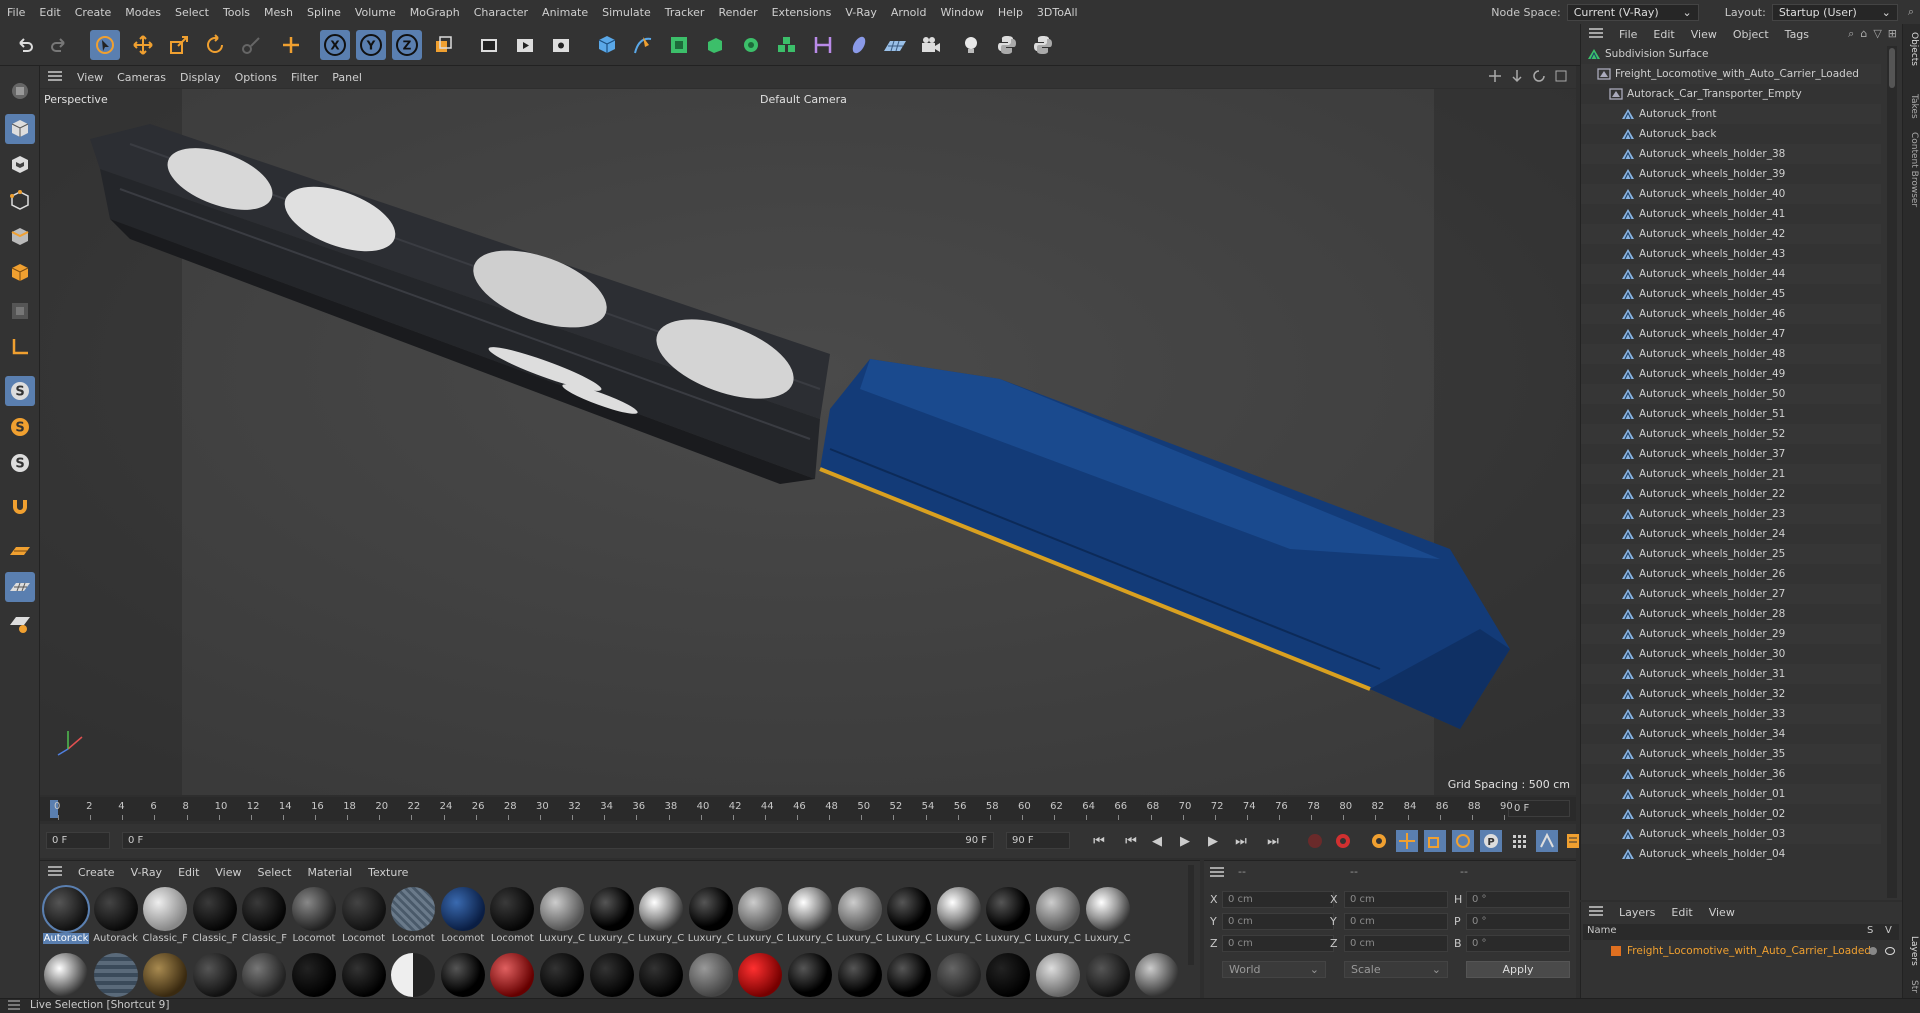 The image size is (1920, 1013). Describe the element at coordinates (1731, 414) in the screenshot. I see `tree-row-object: Autoruck_wheels_holder_51` at that location.